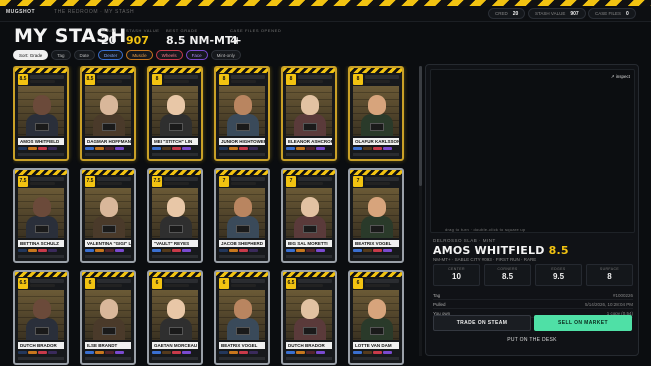 This screenshot has height=366, width=651. I want to click on card-grade-badge: 7, so click(358, 181).